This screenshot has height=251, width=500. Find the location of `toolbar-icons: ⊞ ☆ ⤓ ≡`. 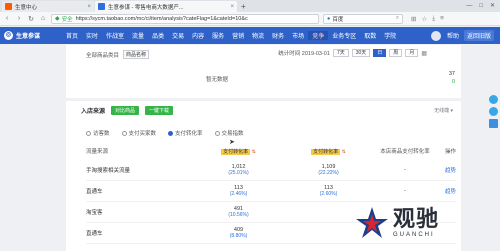

toolbar-icons: ⊞ ☆ ⤓ ≡ is located at coordinates (427, 19).